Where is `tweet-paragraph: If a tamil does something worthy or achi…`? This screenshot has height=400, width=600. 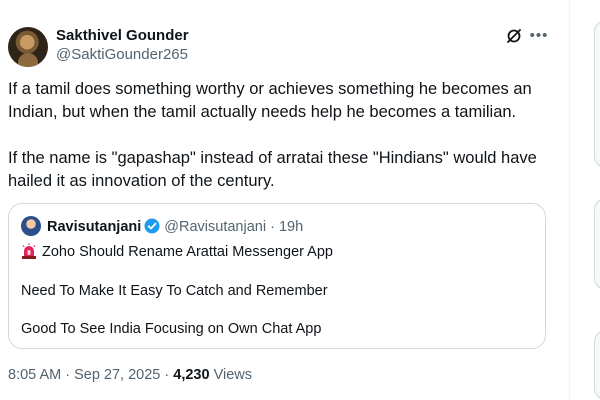
tweet-paragraph: If a tamil does something worthy or achi… is located at coordinates (270, 100).